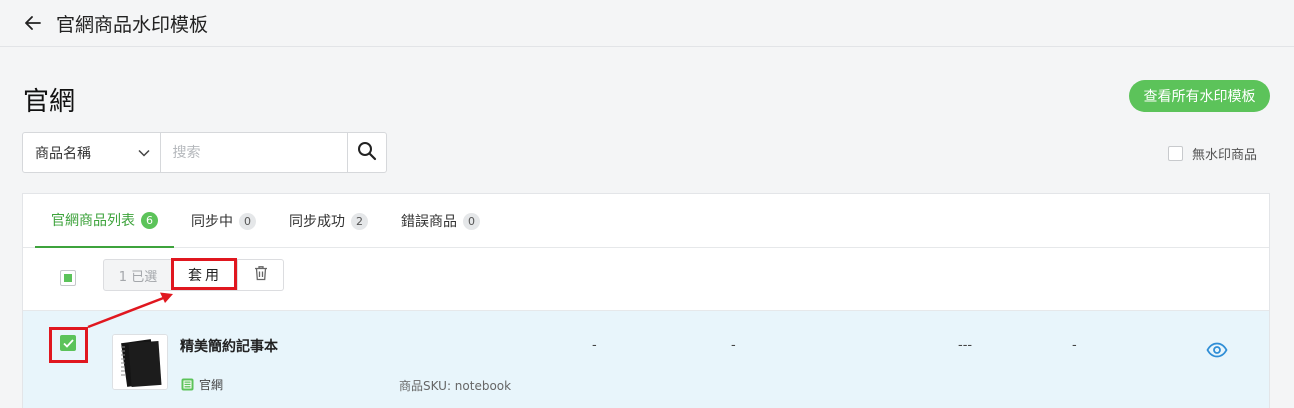  Describe the element at coordinates (1175, 153) in the screenshot. I see `no-watermark-checkbox` at that location.